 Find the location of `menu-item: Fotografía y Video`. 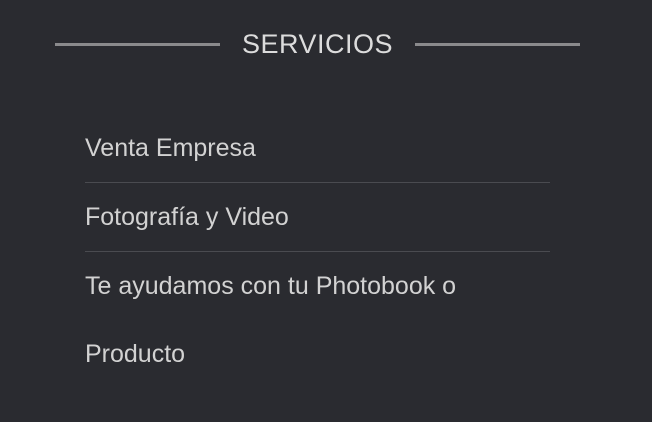

menu-item: Fotografía y Video is located at coordinates (317, 217).